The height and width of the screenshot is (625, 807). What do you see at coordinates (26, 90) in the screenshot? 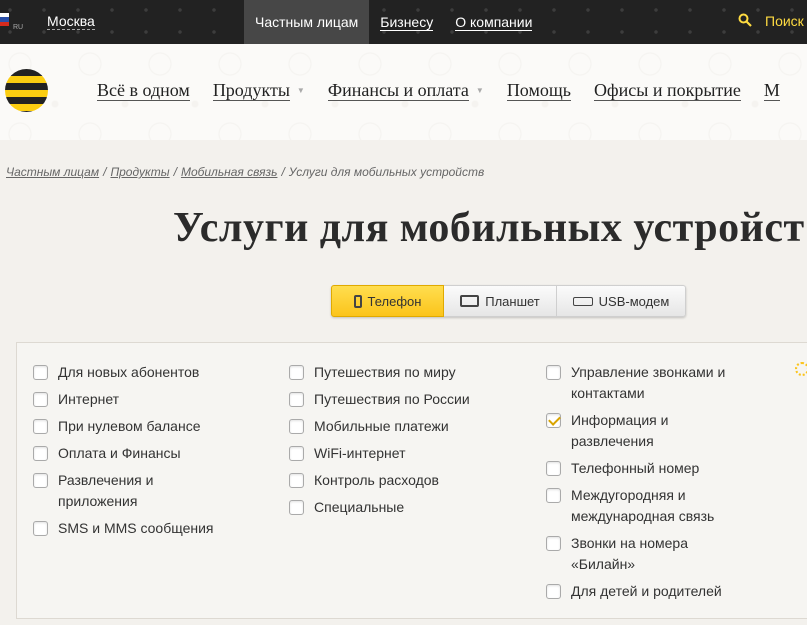
I see `beeline-logo` at bounding box center [26, 90].